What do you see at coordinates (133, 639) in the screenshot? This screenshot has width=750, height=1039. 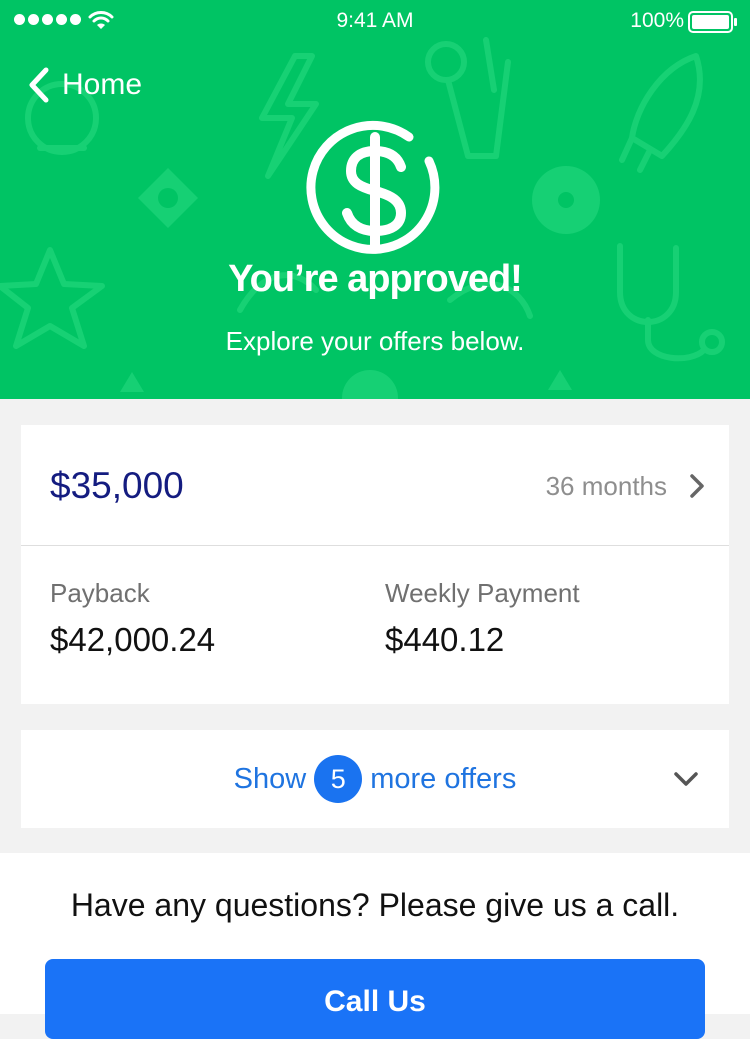 I see `payback-value: $42,000.24` at bounding box center [133, 639].